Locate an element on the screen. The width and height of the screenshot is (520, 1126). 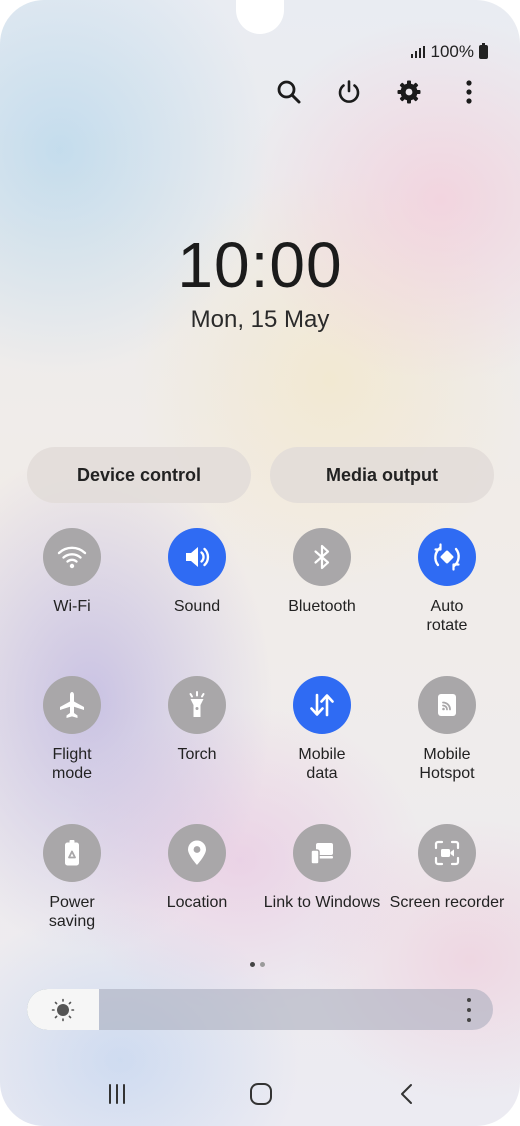
power-saving-icon is located at coordinates (72, 853).